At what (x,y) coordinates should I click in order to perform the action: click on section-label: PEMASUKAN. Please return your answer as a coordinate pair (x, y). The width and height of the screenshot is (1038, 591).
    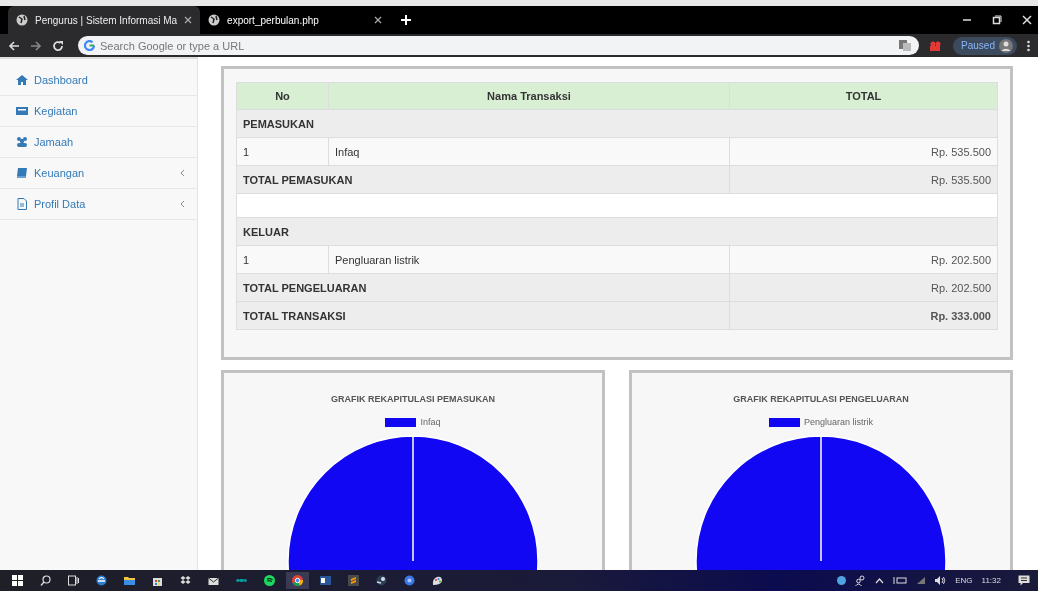
    Looking at the image, I should click on (617, 123).